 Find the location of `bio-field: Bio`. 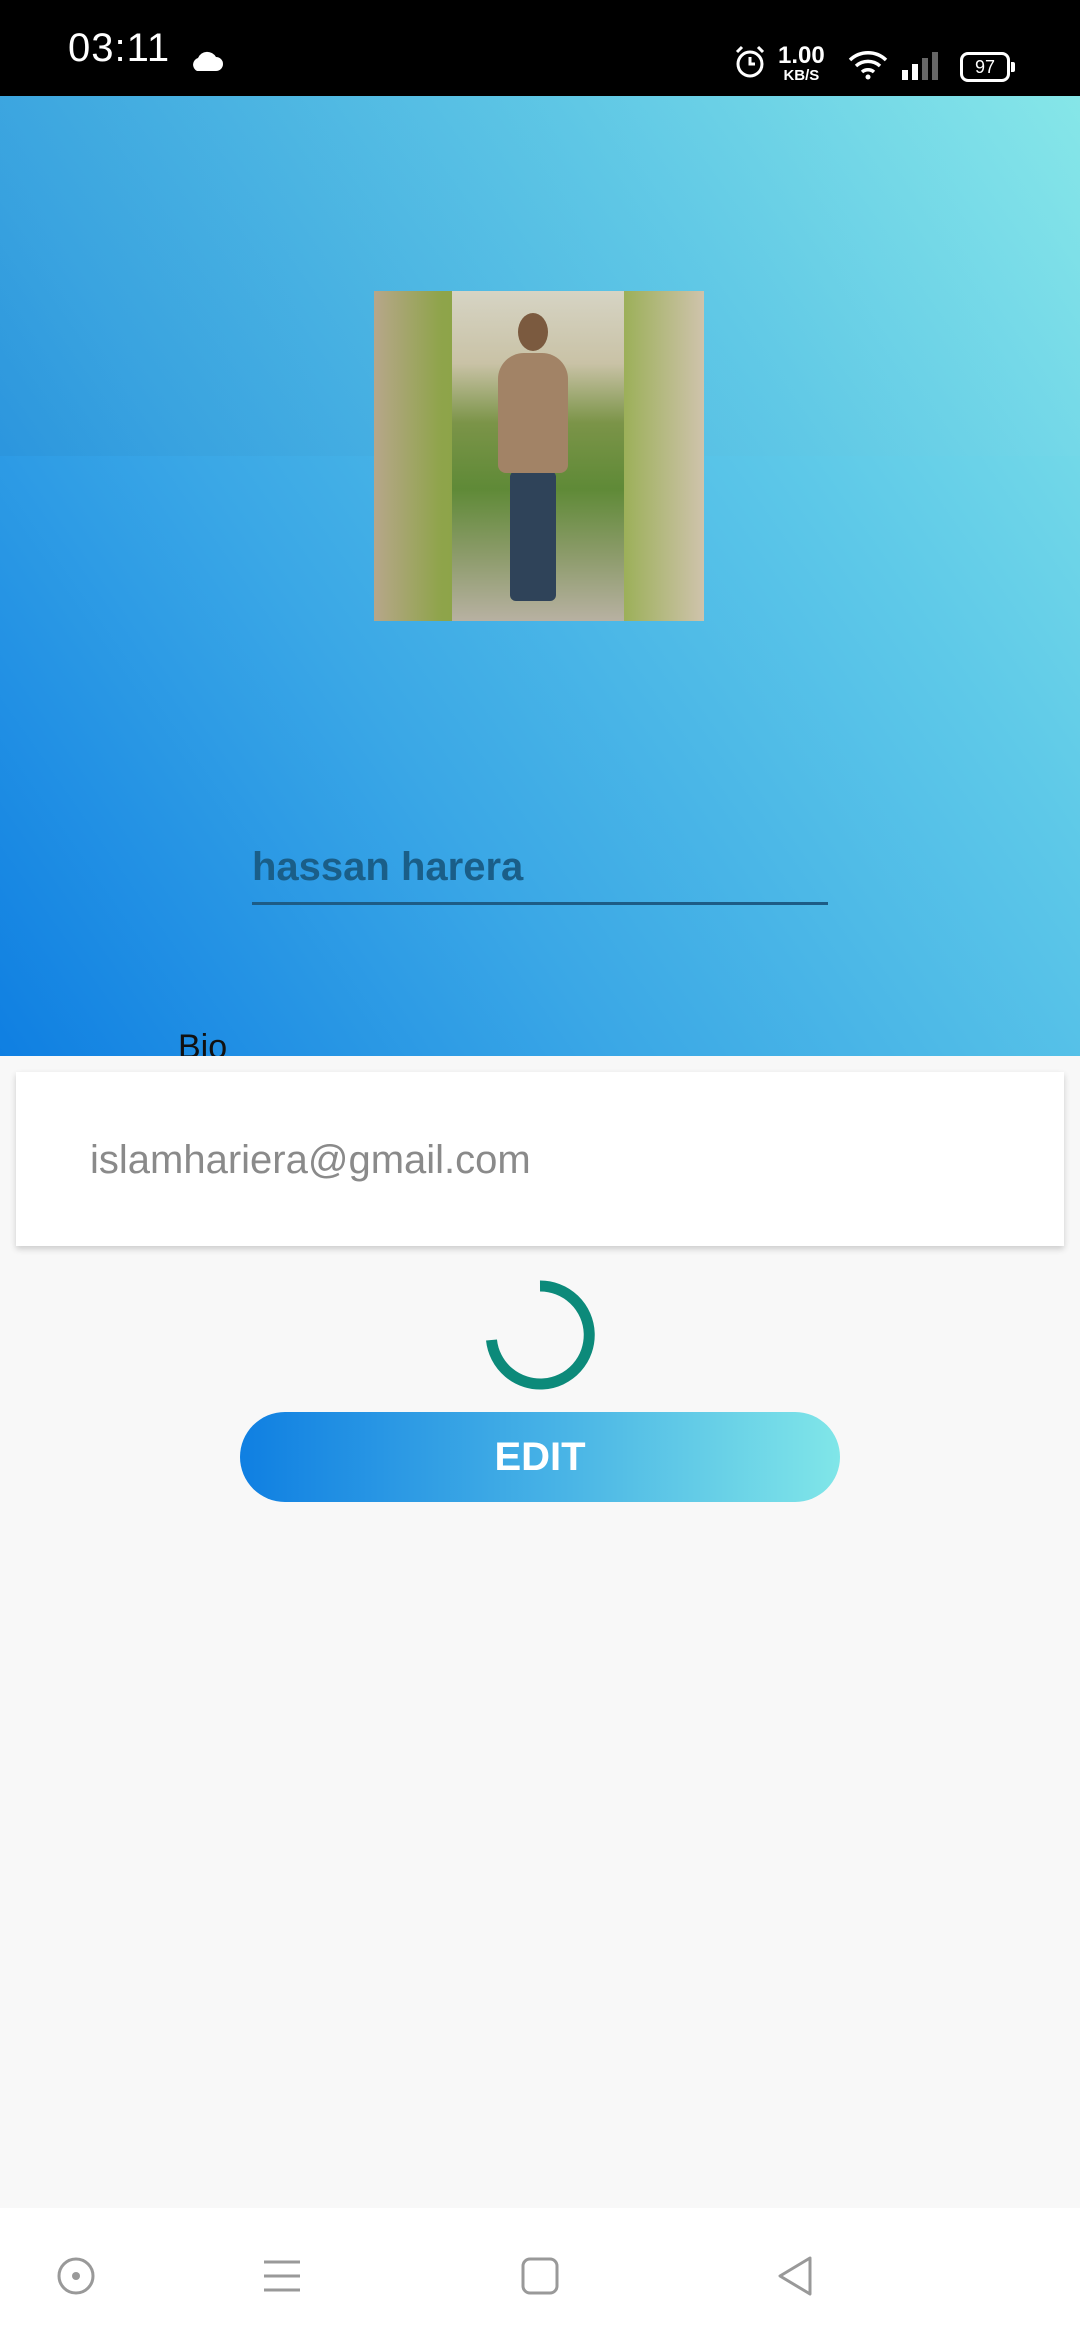

bio-field: Bio is located at coordinates (540, 1041).